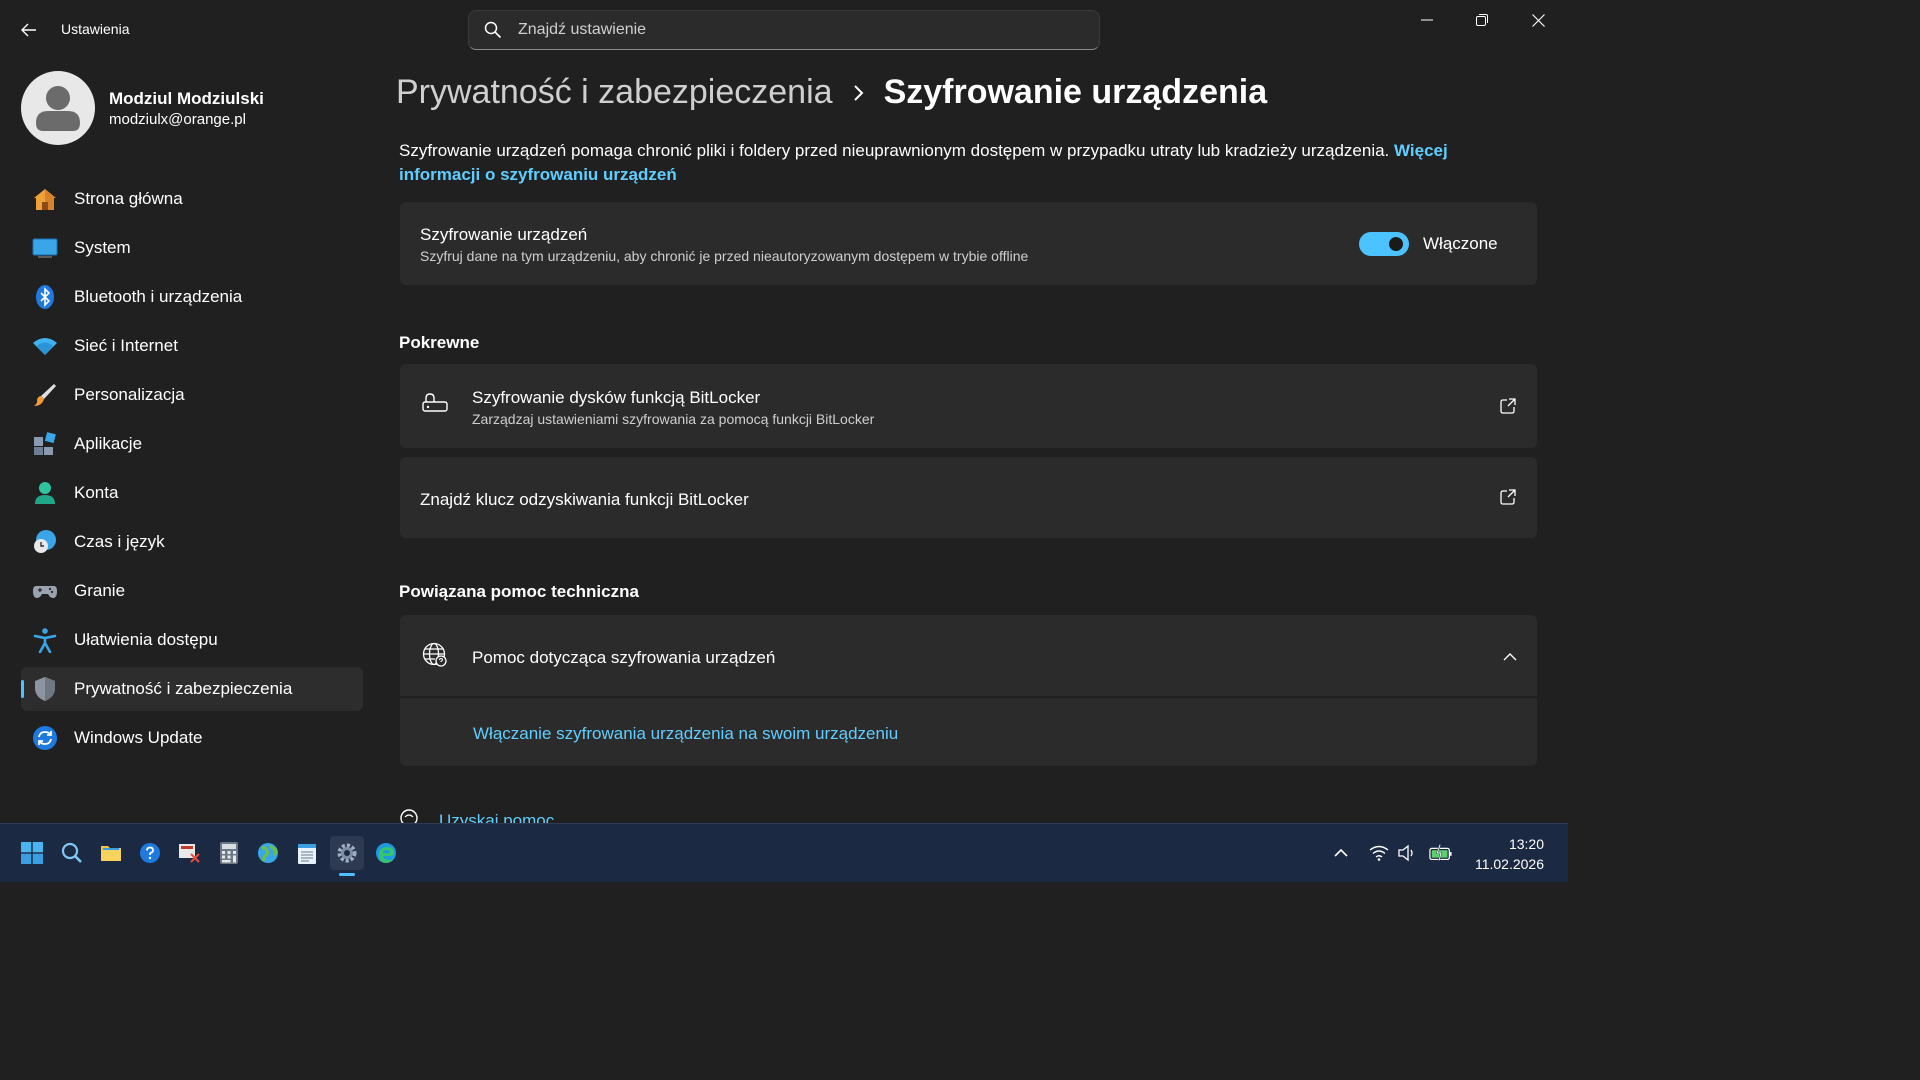 The width and height of the screenshot is (1920, 1080). What do you see at coordinates (45, 591) in the screenshot?
I see `gamepad-icon` at bounding box center [45, 591].